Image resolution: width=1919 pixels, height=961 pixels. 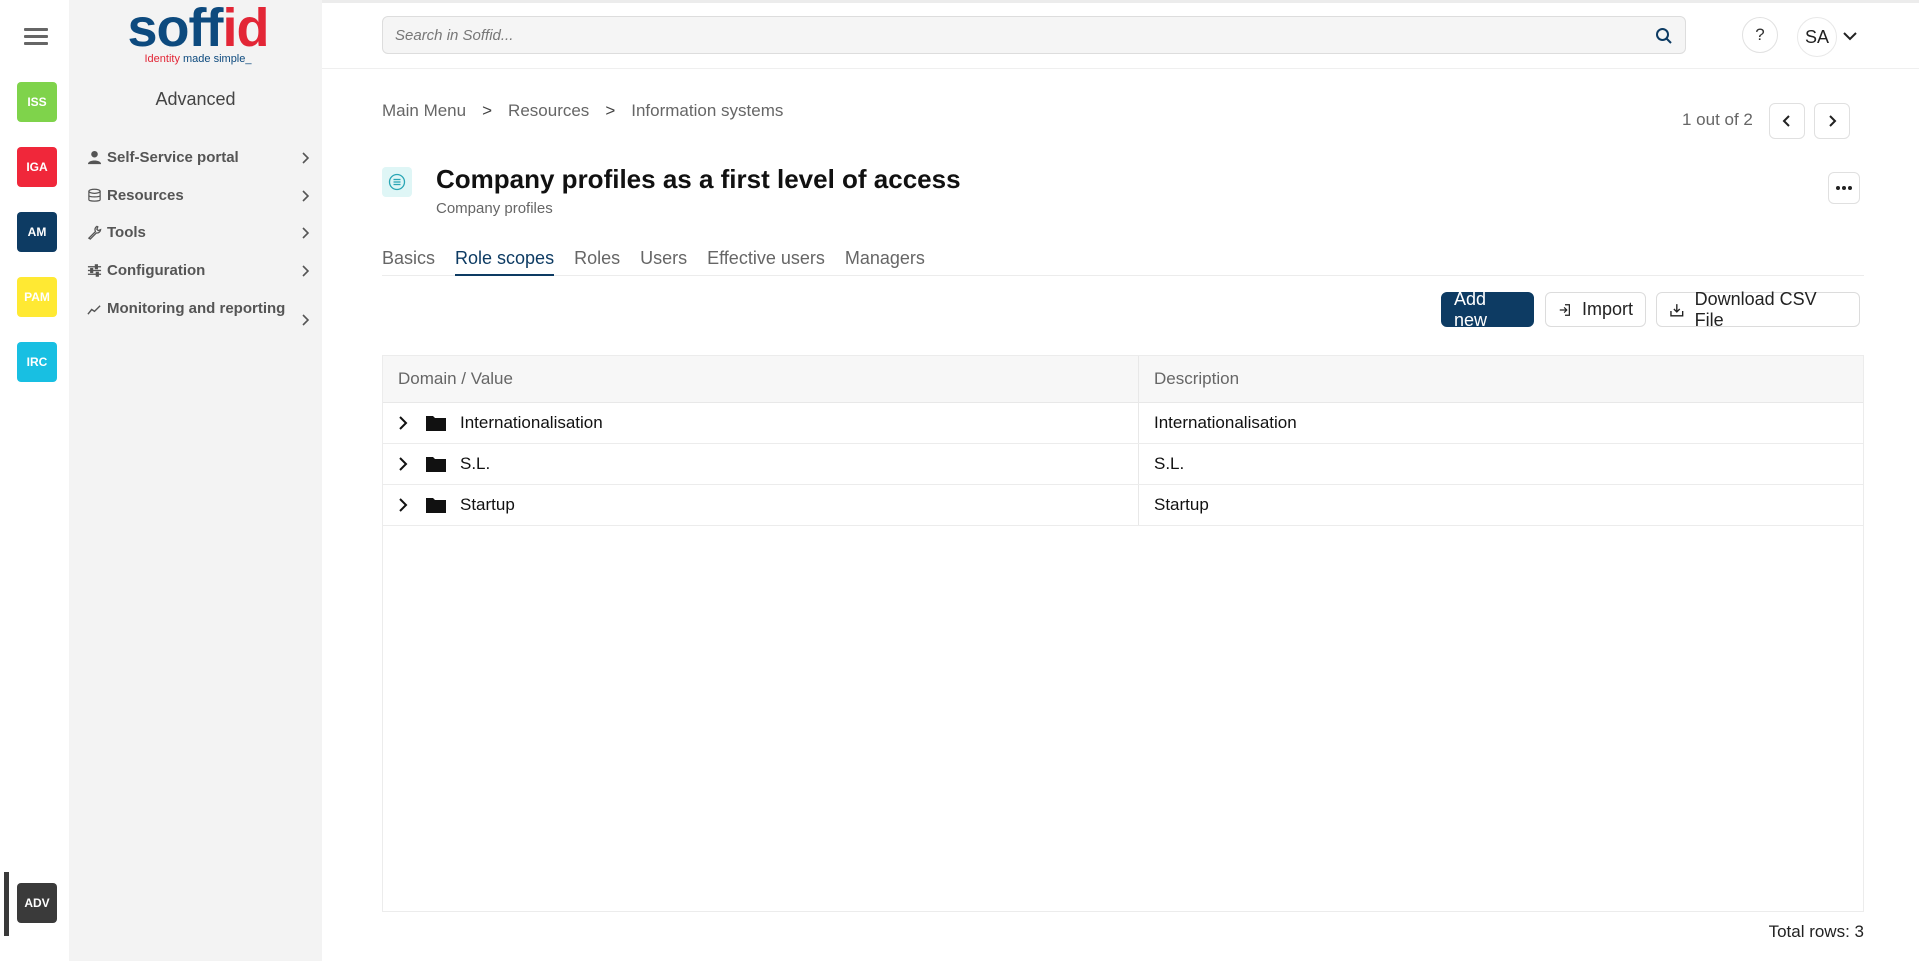 I want to click on sidebar-item-monitoring-and-reporting: Monitoring and reporting, so click(x=198, y=312).